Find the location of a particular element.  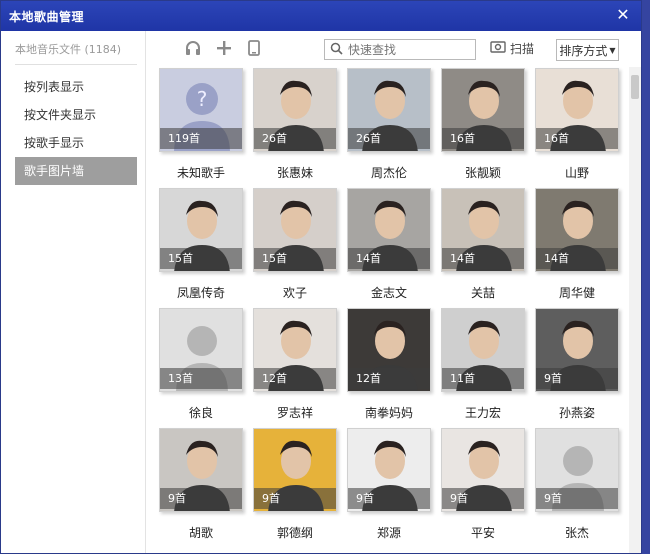

artist-photo: 11首 is located at coordinates (483, 350).